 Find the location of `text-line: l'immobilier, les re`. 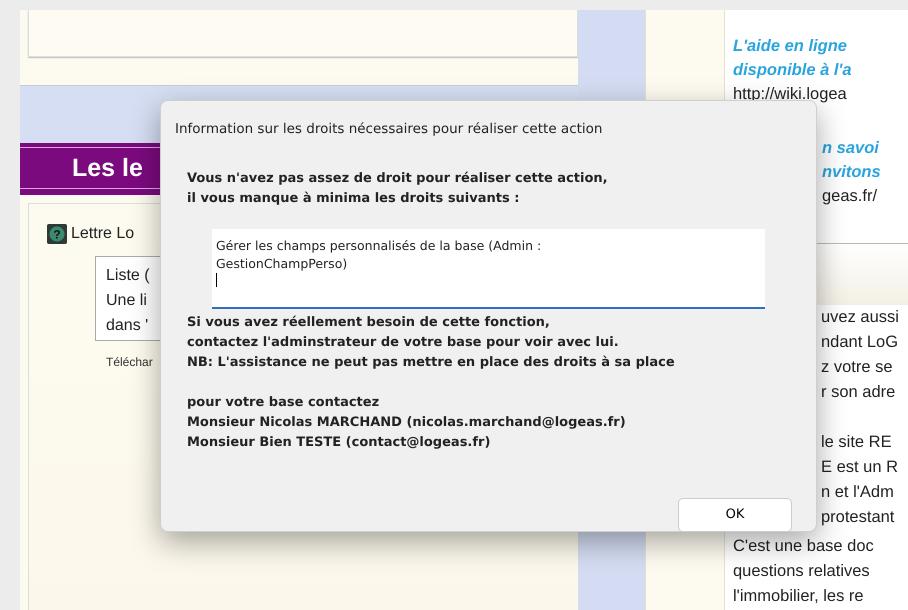

text-line: l'immobilier, les re is located at coordinates (799, 596).